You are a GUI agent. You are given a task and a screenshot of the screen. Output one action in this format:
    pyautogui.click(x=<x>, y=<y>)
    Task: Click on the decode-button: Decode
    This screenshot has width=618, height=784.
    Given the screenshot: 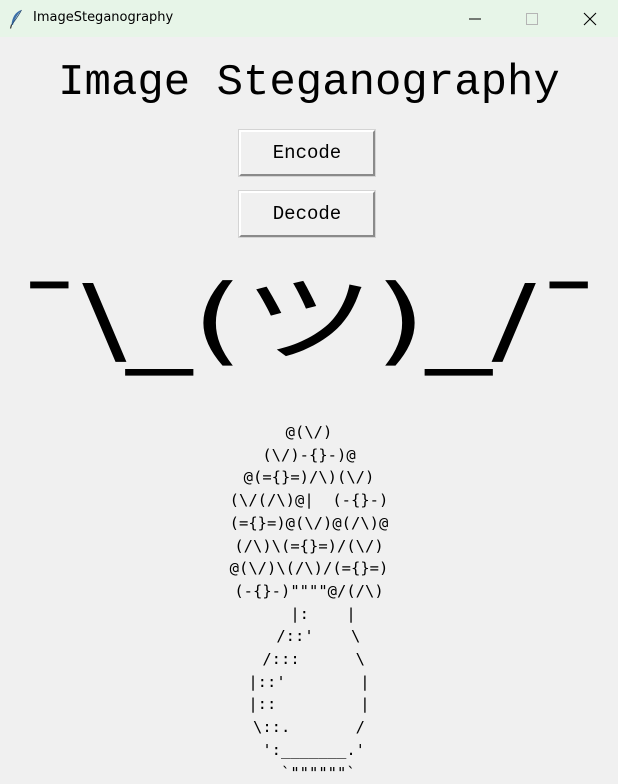 What is the action you would take?
    pyautogui.click(x=307, y=214)
    